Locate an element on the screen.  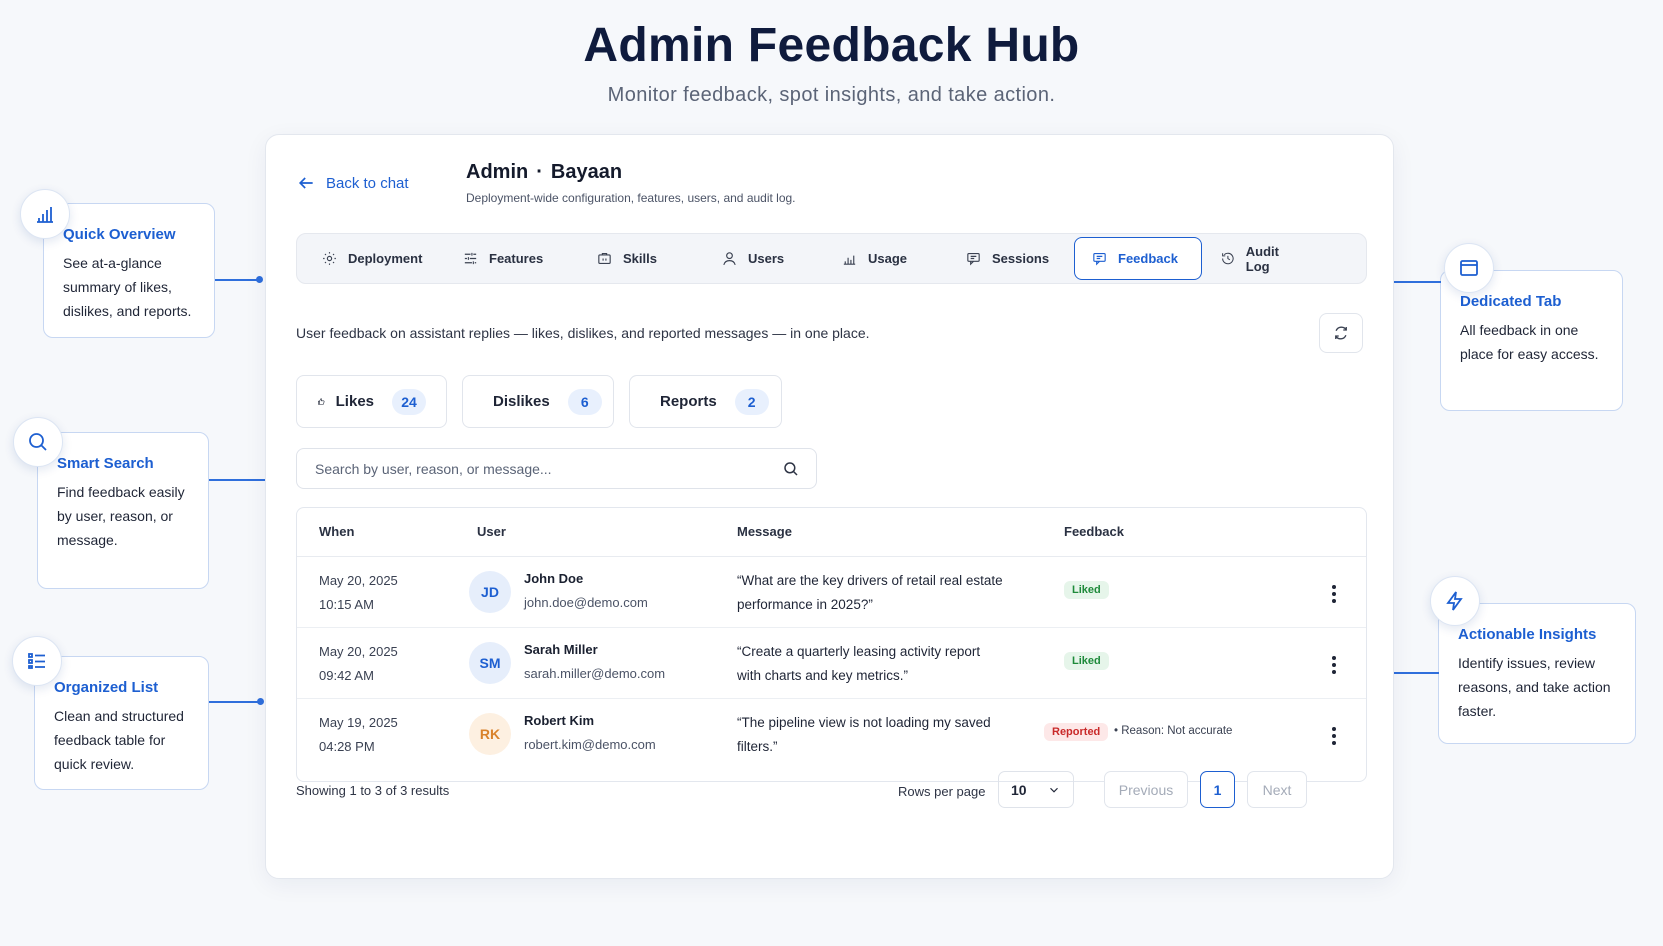
tab-sessions: Sessions is located at coordinates (1011, 258).